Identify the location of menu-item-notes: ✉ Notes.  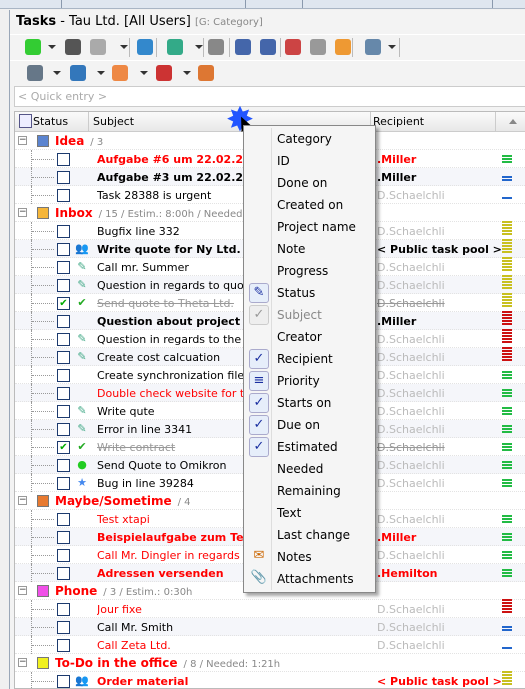
(310, 557).